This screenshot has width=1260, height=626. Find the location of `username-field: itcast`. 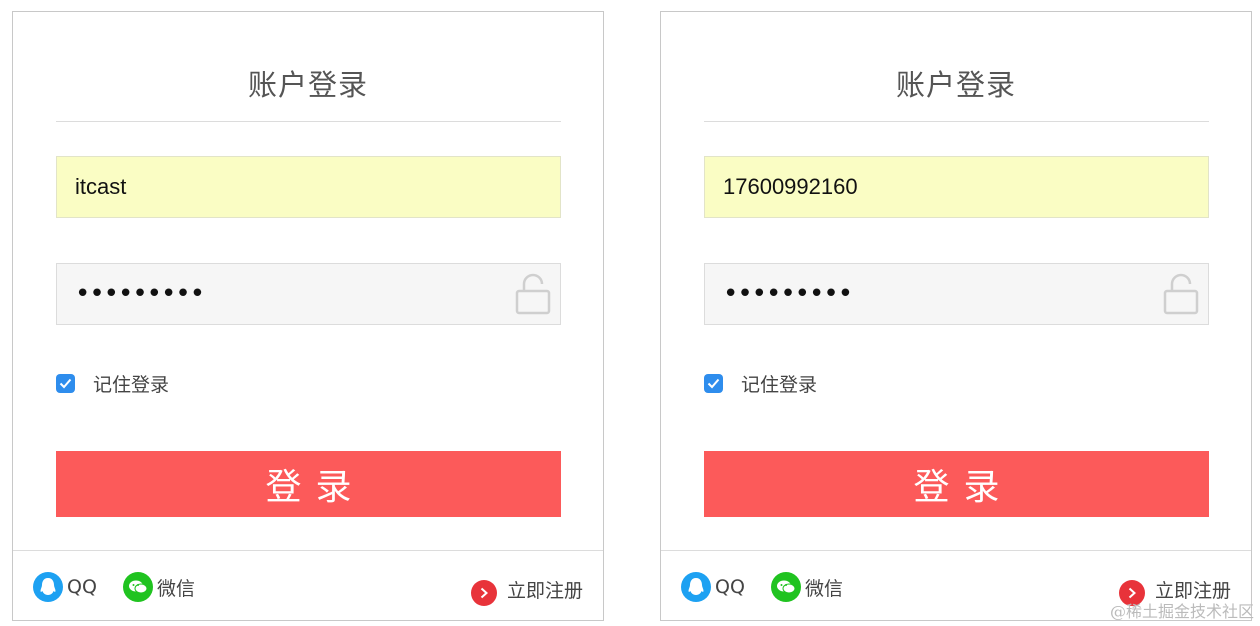

username-field: itcast is located at coordinates (308, 187).